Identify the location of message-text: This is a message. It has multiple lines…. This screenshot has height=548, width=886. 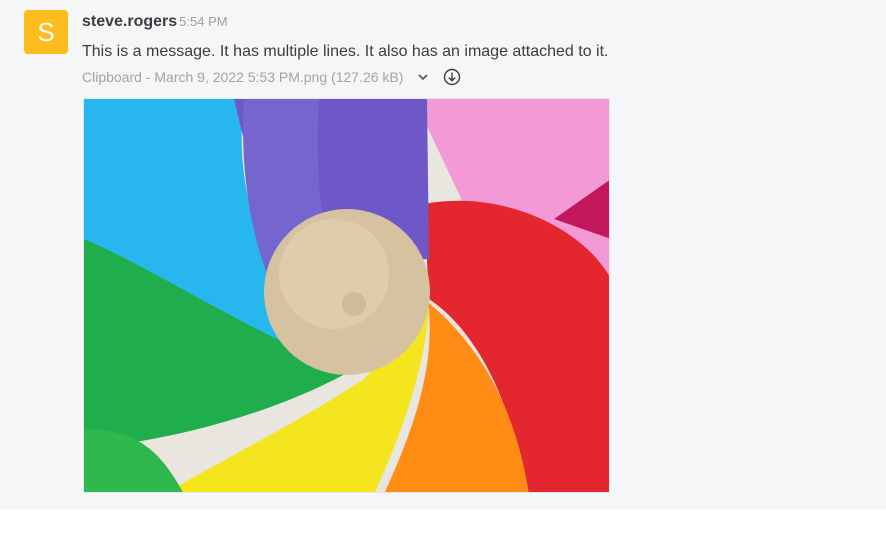
(345, 51).